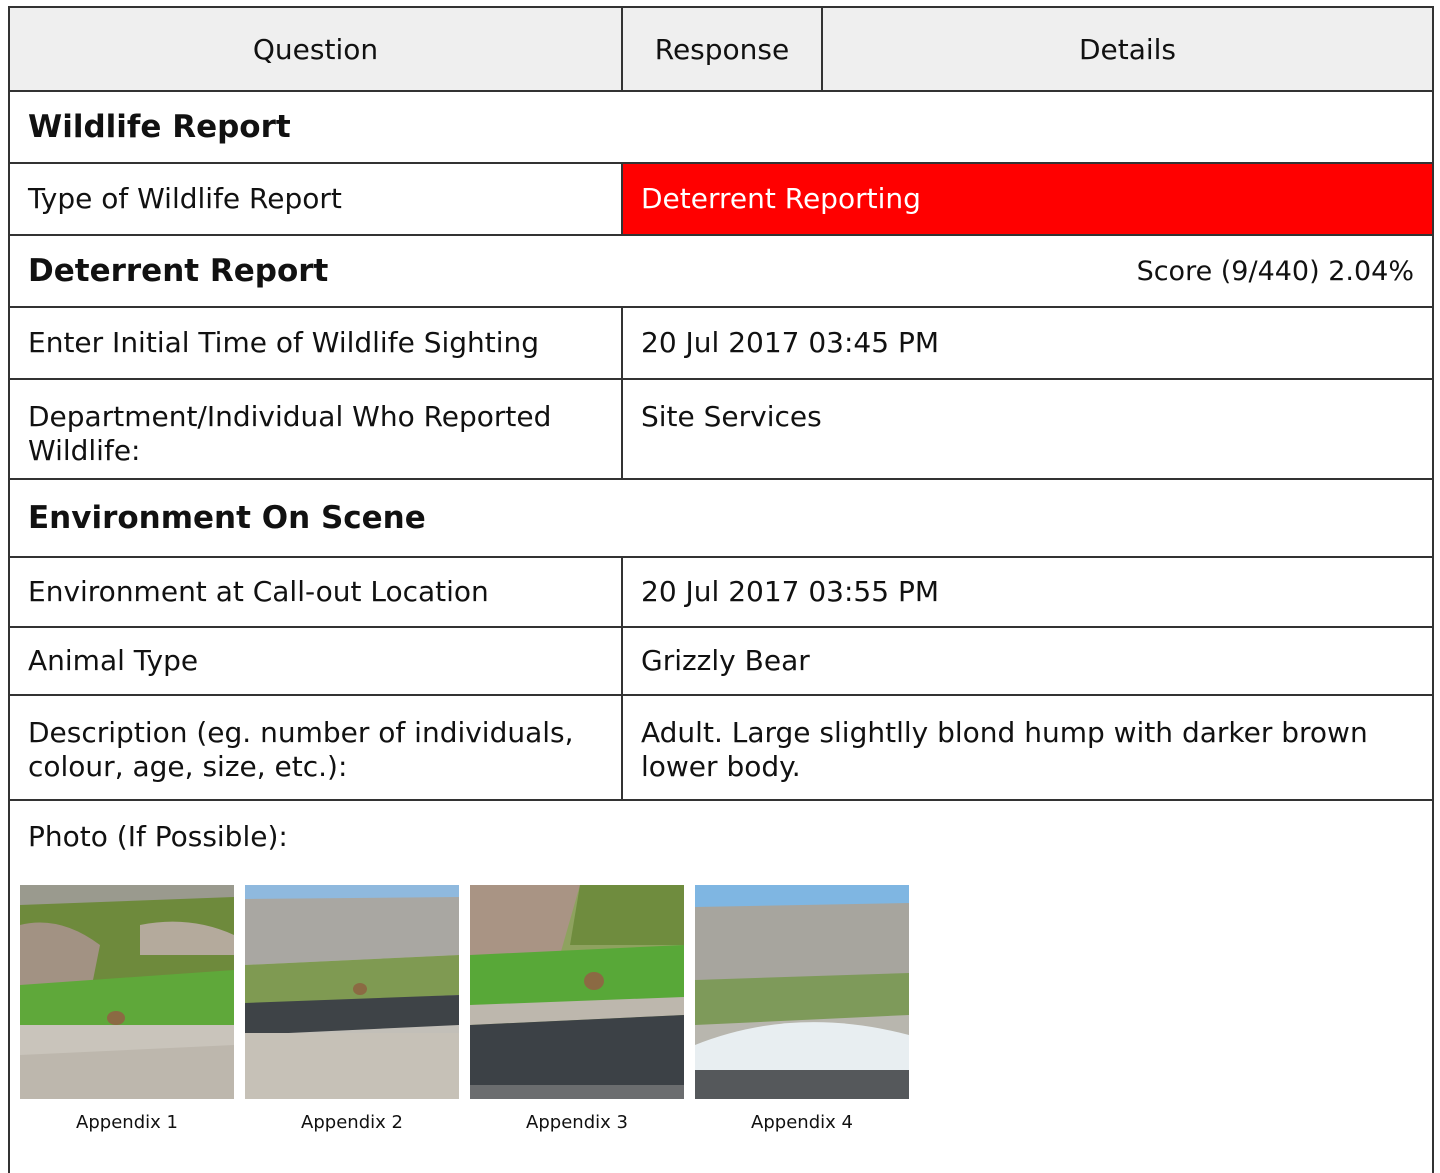 The width and height of the screenshot is (1440, 1173). What do you see at coordinates (1027, 199) in the screenshot?
I see `response-cell-highlighted: Deterrent Reporting` at bounding box center [1027, 199].